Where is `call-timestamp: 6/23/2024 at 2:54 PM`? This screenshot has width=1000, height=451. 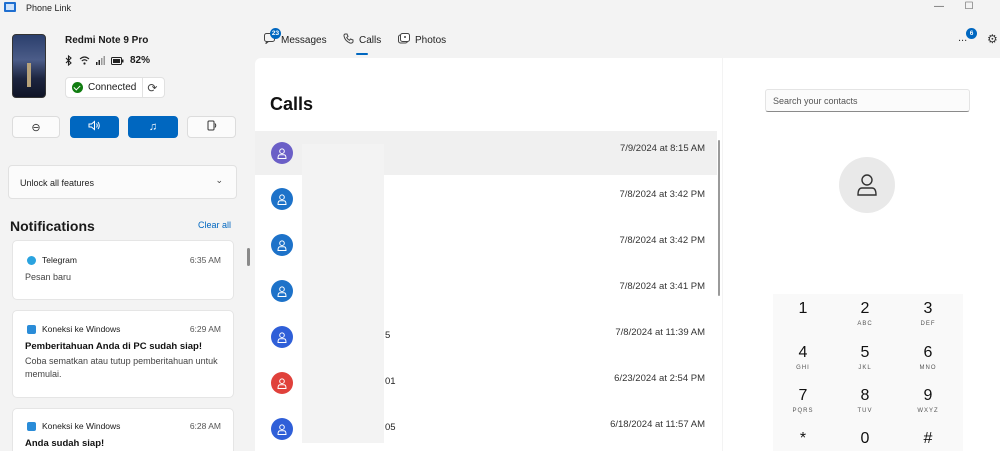 call-timestamp: 6/23/2024 at 2:54 PM is located at coordinates (659, 378).